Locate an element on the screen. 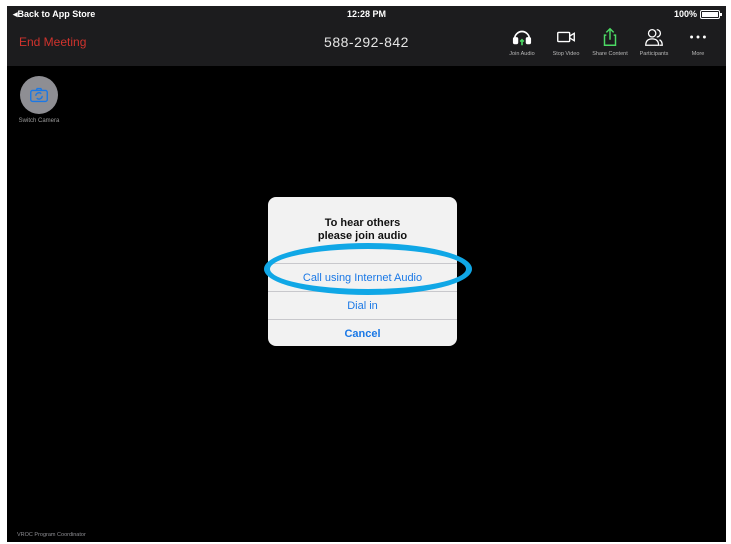 This screenshot has height=544, width=731. dialog-title-line2: please join audio is located at coordinates (362, 236).